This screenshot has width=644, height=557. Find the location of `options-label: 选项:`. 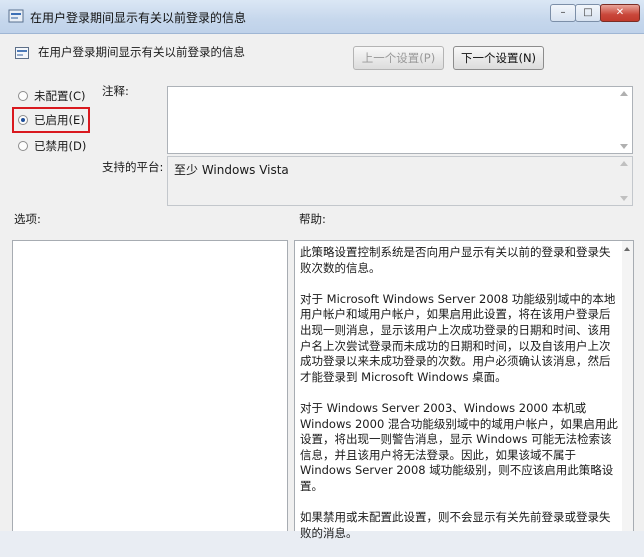

options-label: 选项: is located at coordinates (27, 219).